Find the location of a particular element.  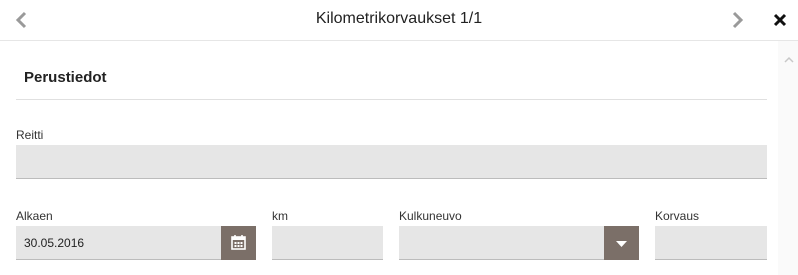

close-button is located at coordinates (780, 20).